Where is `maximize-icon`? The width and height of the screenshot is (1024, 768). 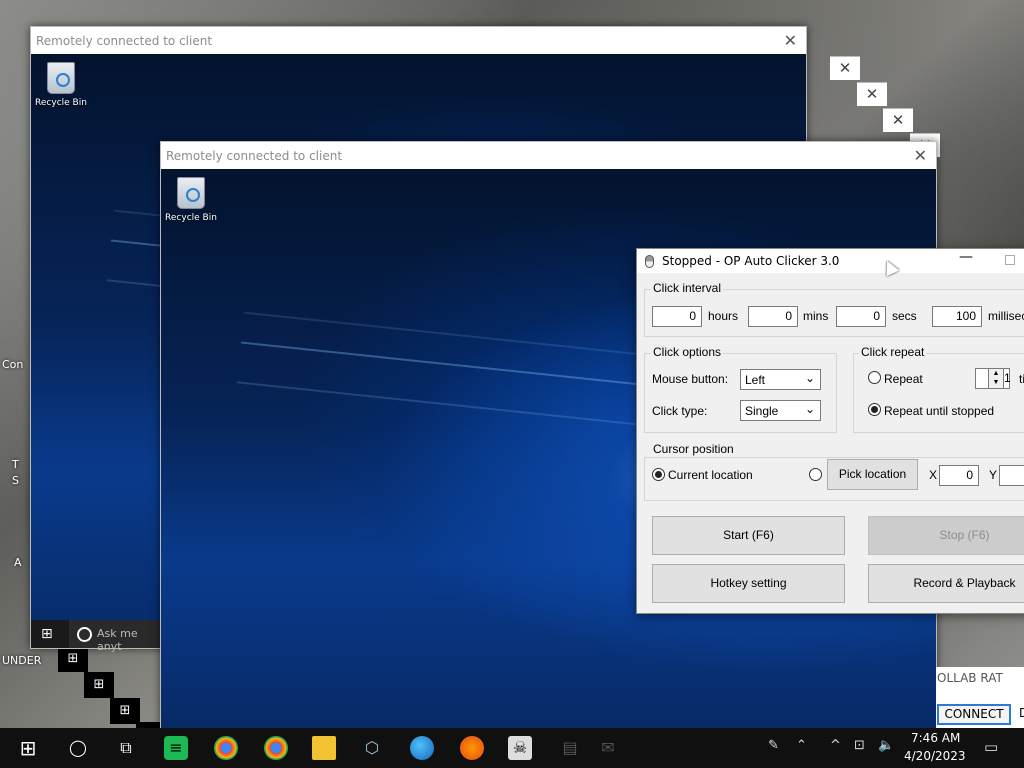 maximize-icon is located at coordinates (1010, 260).